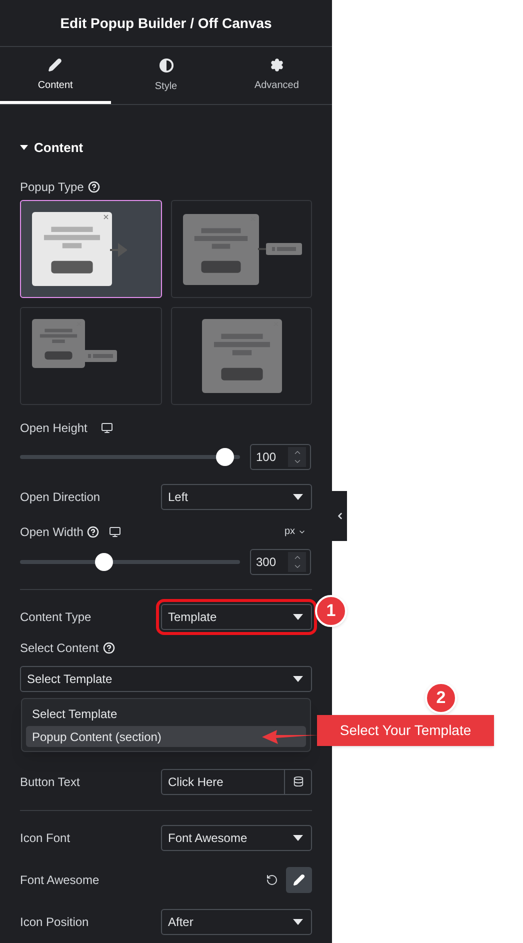 Image resolution: width=523 pixels, height=943 pixels. What do you see at coordinates (236, 837) in the screenshot?
I see `dropdown-select: Font Awesome` at bounding box center [236, 837].